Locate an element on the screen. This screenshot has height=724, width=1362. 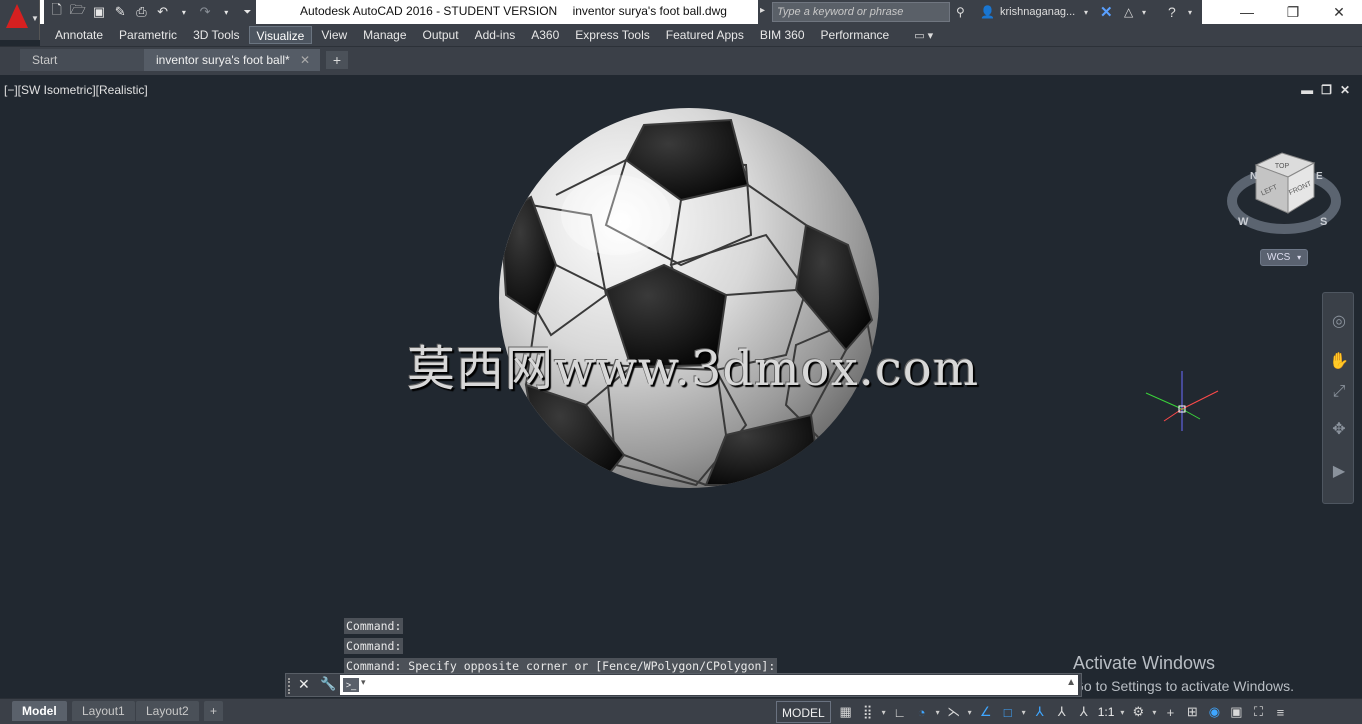
snap-dropdown-icon: ▾ is located at coordinates (884, 712).